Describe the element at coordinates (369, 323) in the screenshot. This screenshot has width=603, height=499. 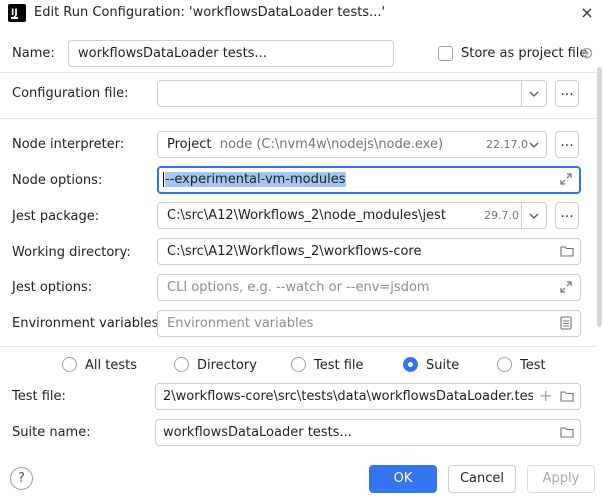
I see `env-vars-input: Environment variables` at that location.